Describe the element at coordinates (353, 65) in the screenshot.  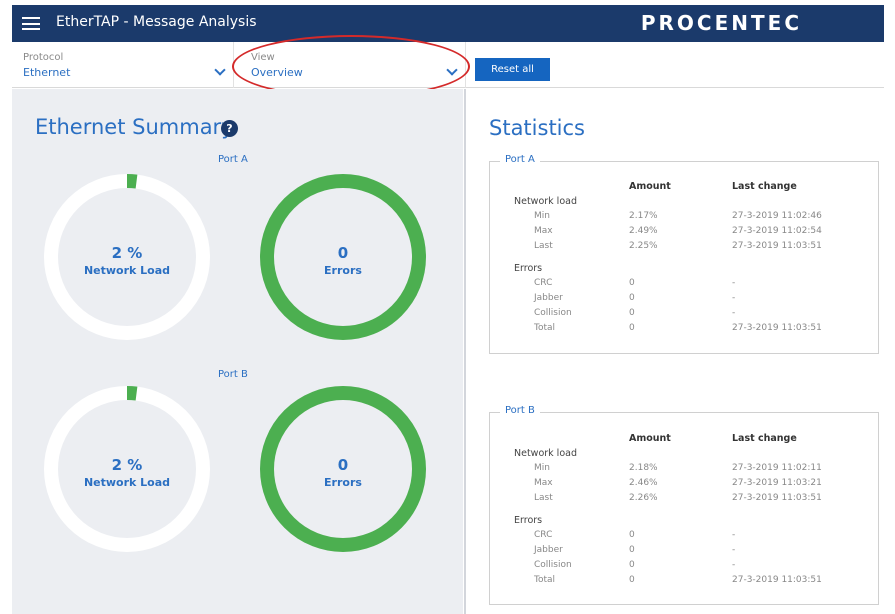
I see `view-select: View Overview` at that location.